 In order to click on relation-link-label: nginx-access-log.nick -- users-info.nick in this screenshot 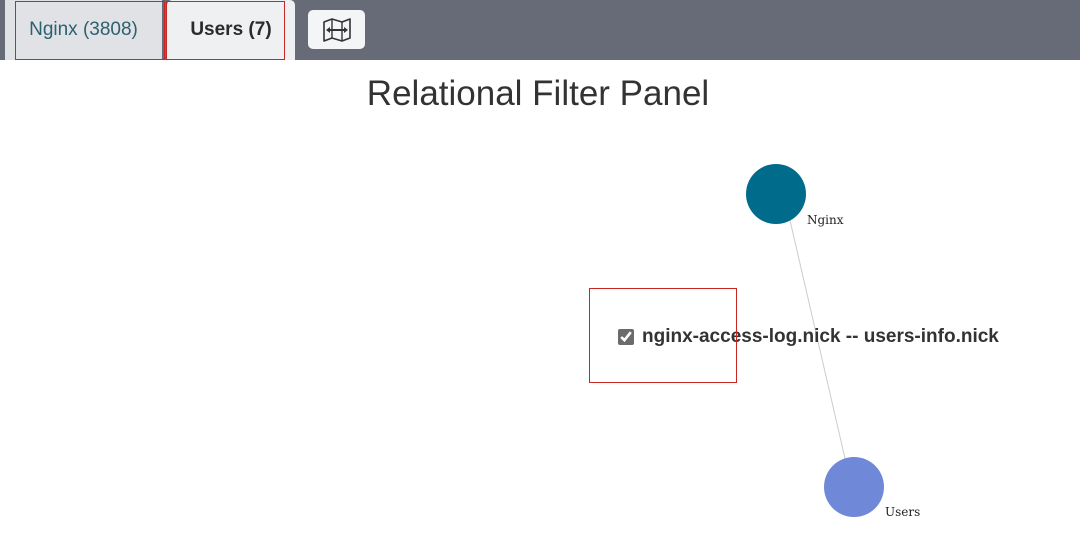, I will do `click(820, 336)`.